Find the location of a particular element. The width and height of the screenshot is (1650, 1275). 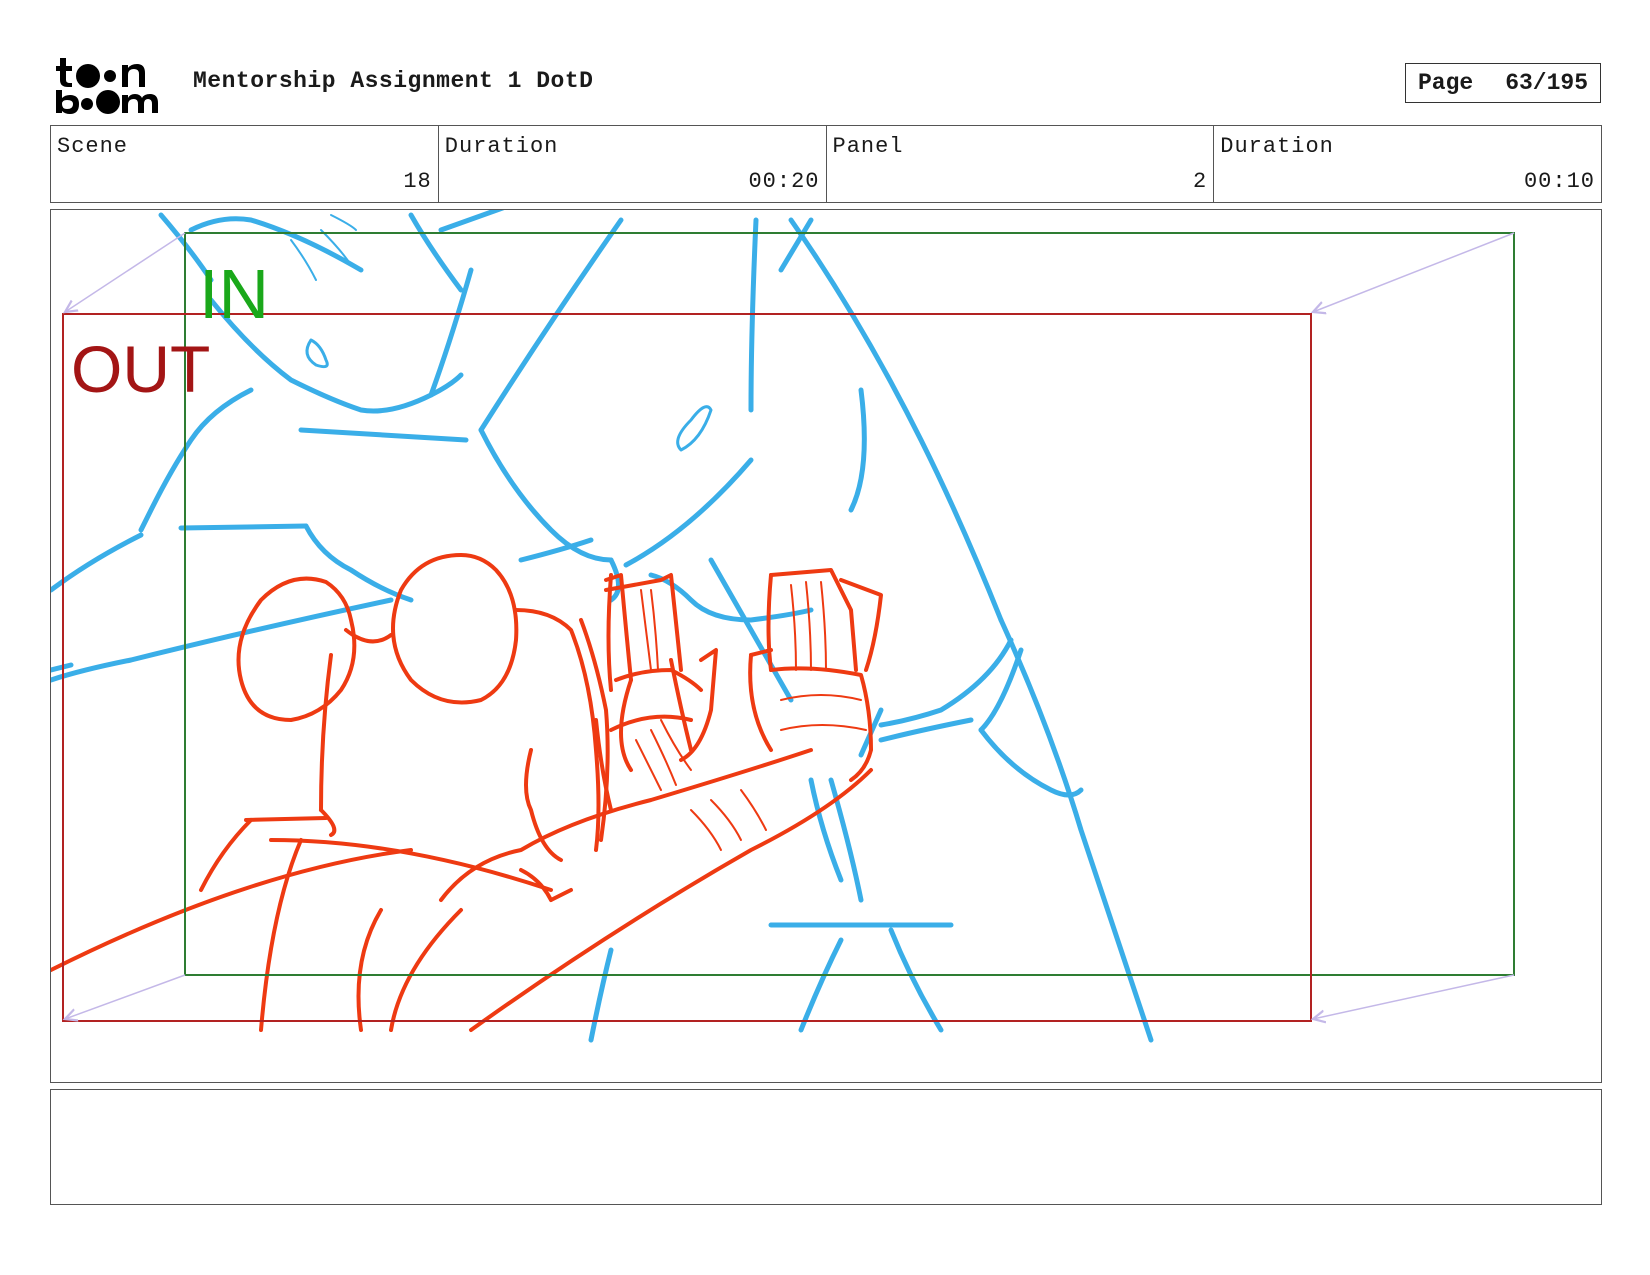

scene-cell: Scene 18 is located at coordinates (245, 164).